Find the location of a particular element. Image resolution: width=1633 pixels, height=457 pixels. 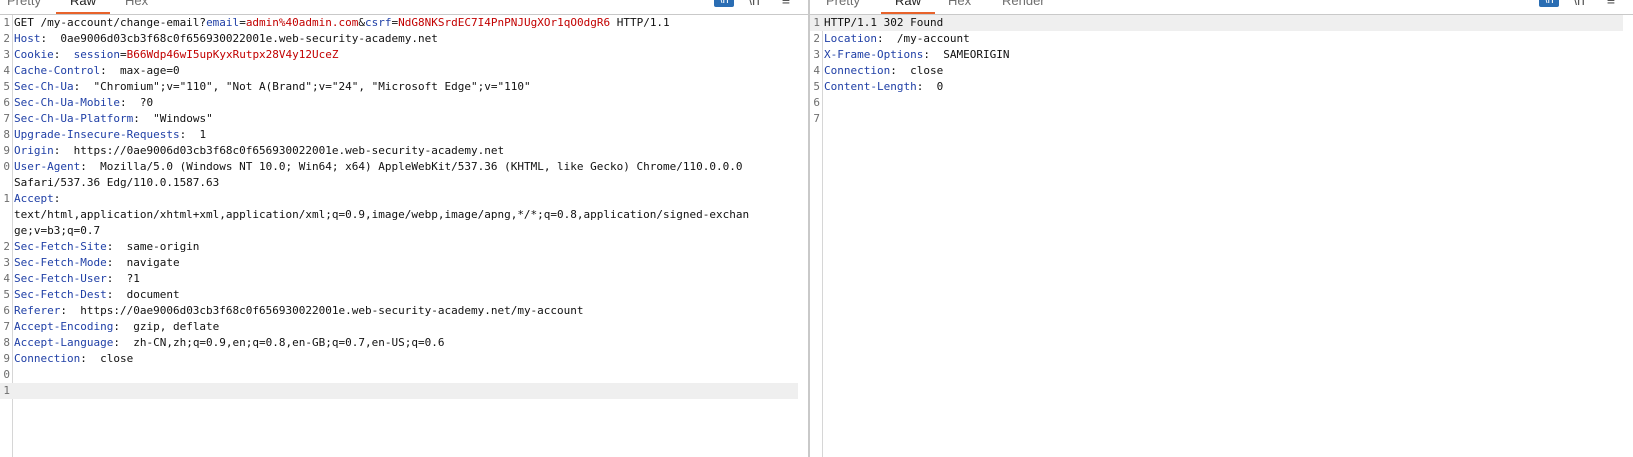

line-content: ge;v=b3;q=0.7 is located at coordinates (57, 231).